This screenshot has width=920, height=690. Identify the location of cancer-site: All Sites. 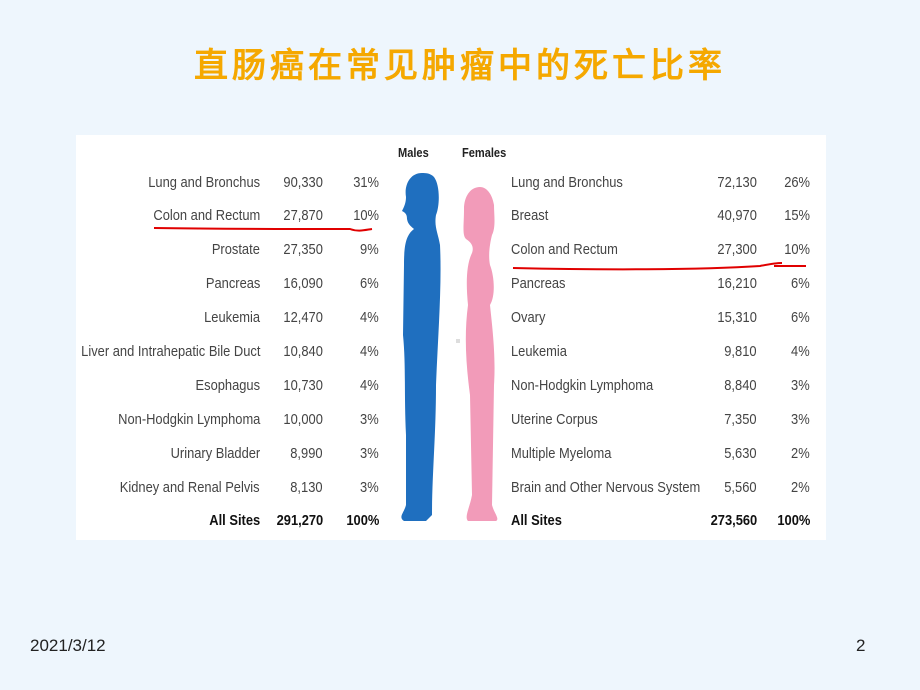
(536, 520).